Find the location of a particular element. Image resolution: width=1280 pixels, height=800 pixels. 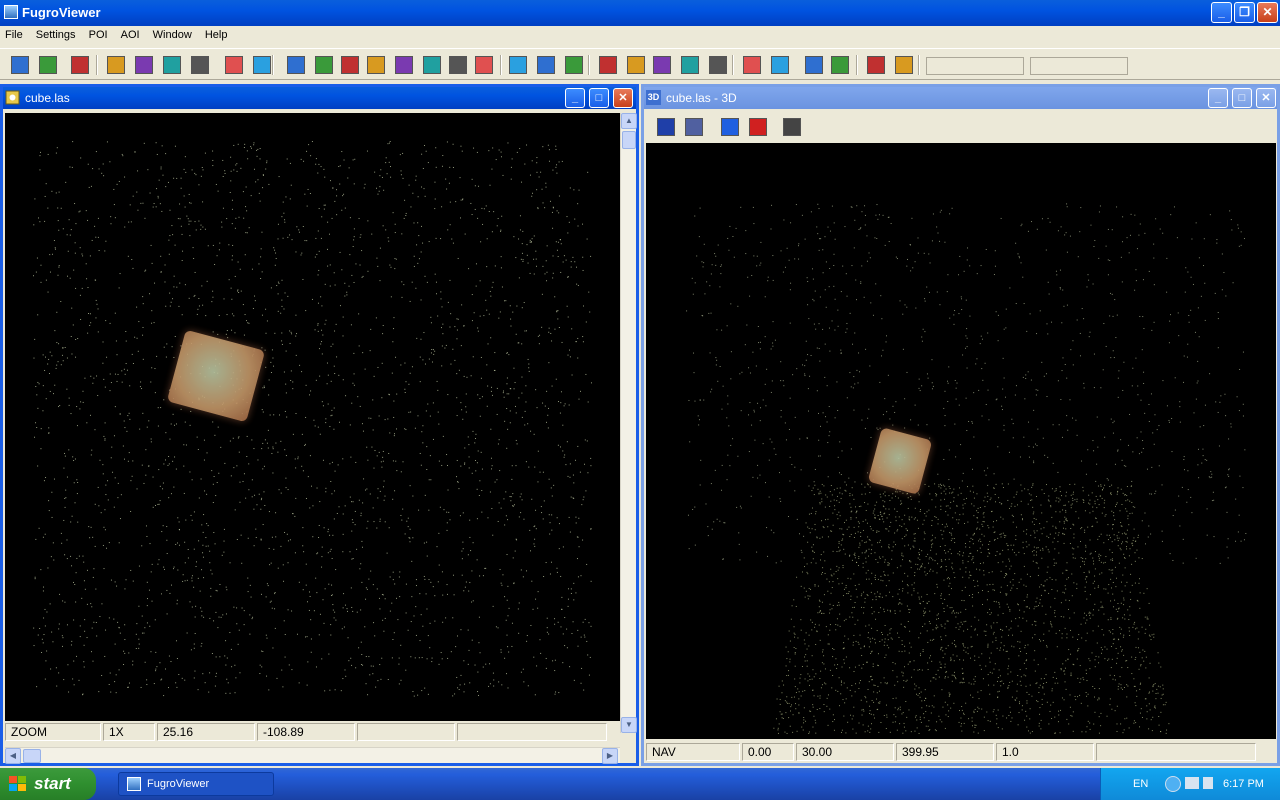

split-view-icon is located at coordinates (792, 127).